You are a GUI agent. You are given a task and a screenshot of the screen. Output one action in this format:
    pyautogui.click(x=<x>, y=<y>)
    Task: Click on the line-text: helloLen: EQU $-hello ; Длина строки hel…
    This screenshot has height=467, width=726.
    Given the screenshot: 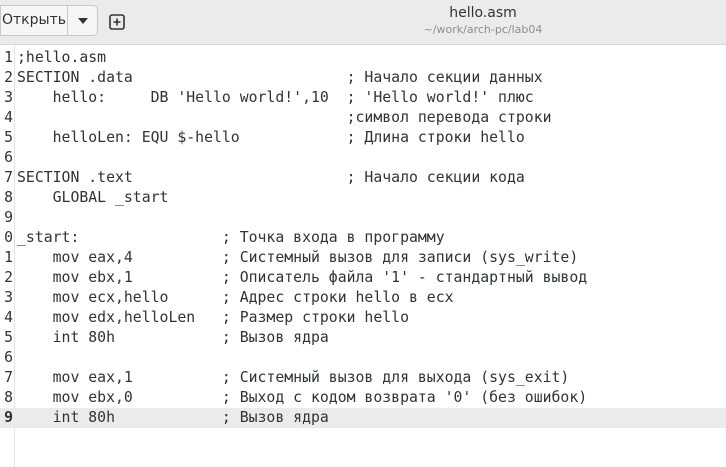 What is the action you would take?
    pyautogui.click(x=271, y=137)
    